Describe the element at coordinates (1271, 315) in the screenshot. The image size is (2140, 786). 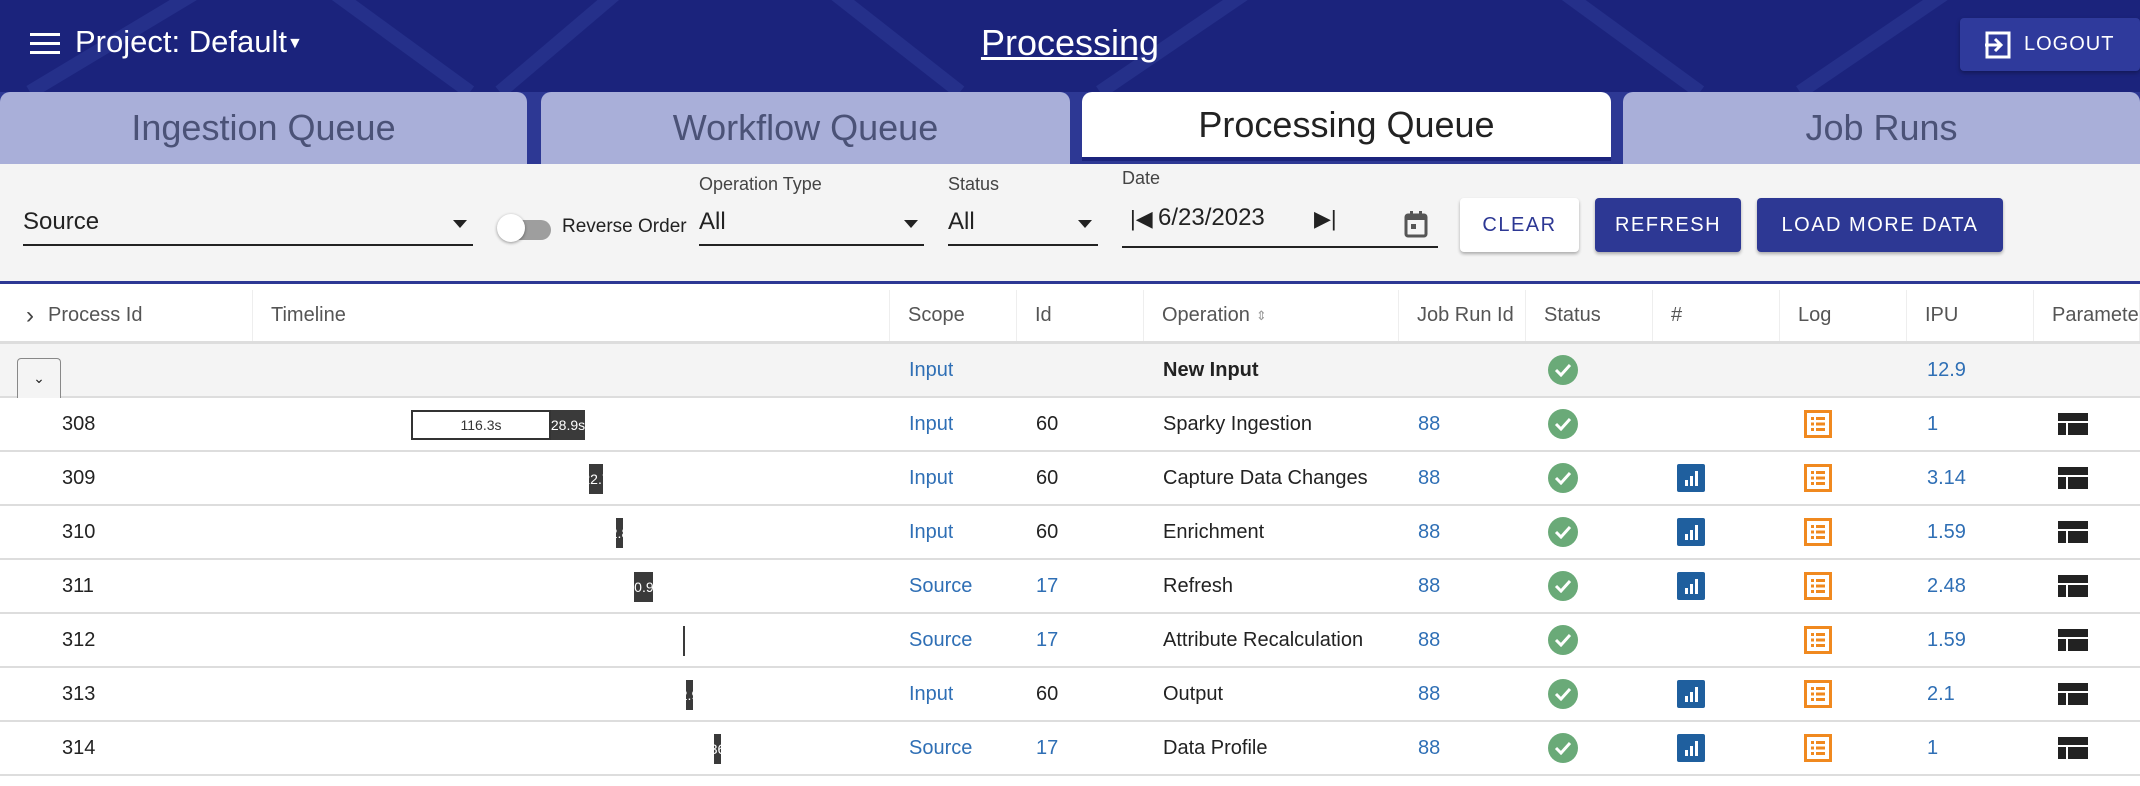
I see `column-operation: Operation ⇕` at that location.